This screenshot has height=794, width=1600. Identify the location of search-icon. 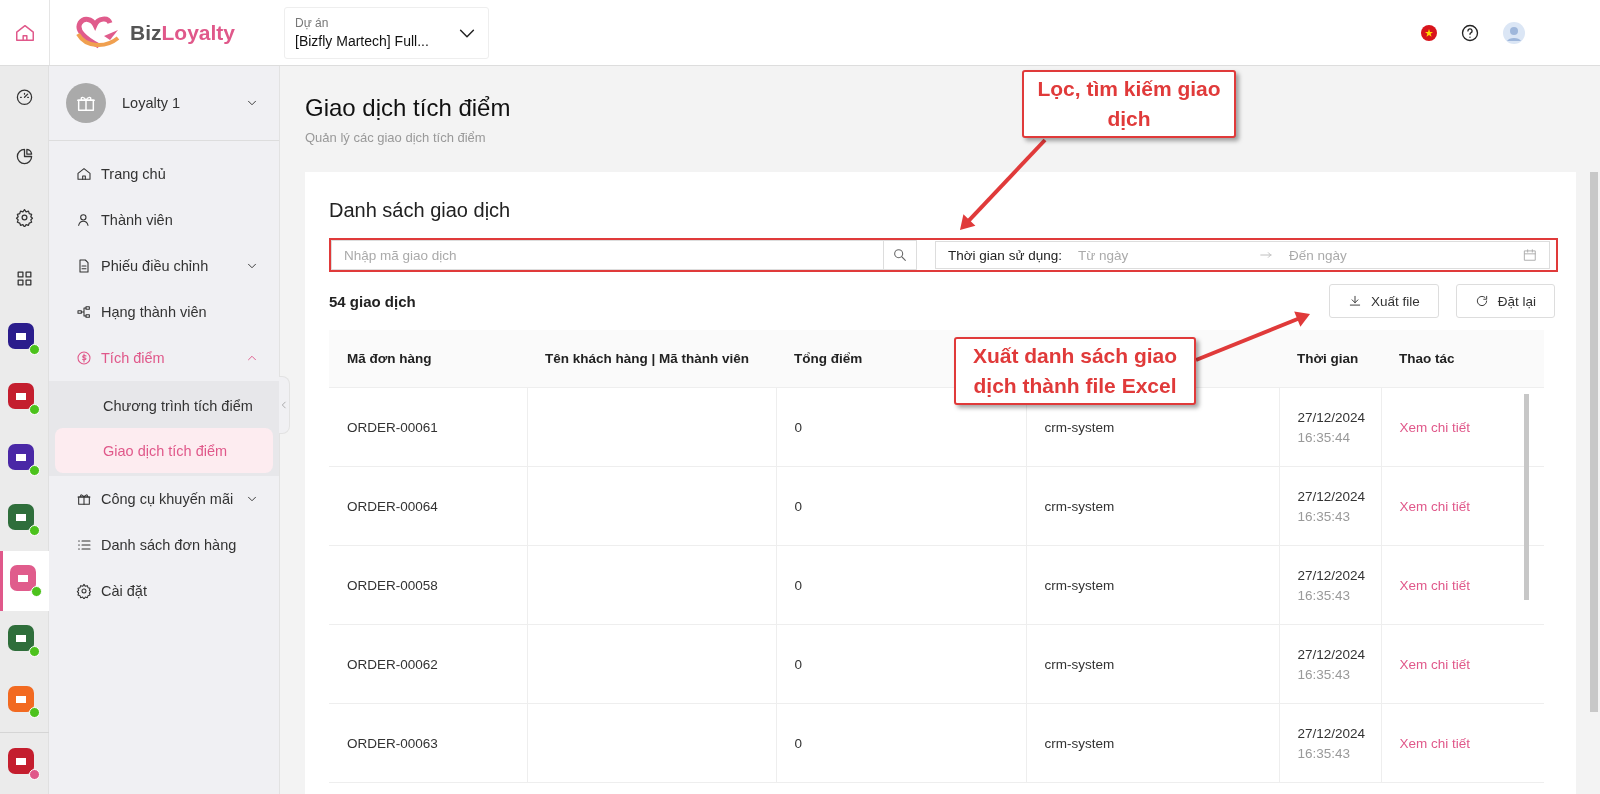
(900, 255).